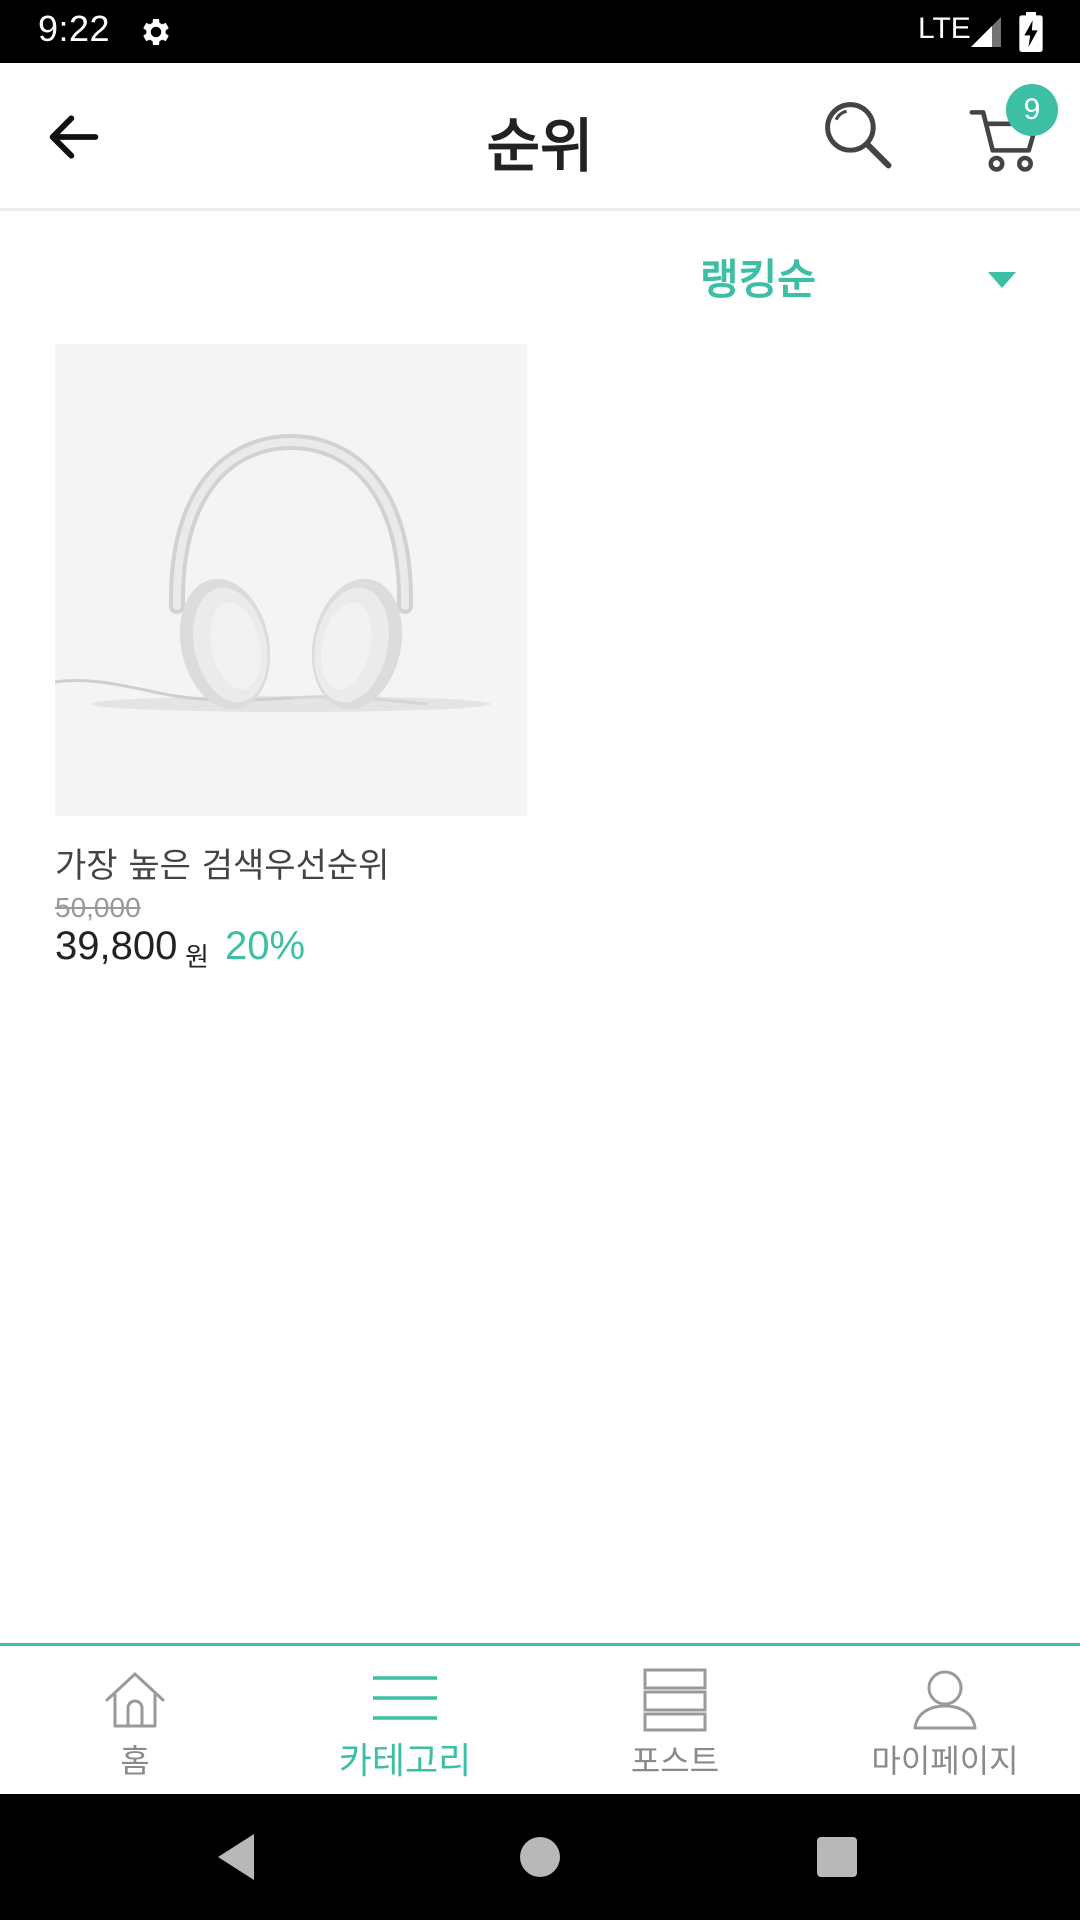 This screenshot has height=1920, width=1080. What do you see at coordinates (237, 1857) in the screenshot?
I see `system-back-icon` at bounding box center [237, 1857].